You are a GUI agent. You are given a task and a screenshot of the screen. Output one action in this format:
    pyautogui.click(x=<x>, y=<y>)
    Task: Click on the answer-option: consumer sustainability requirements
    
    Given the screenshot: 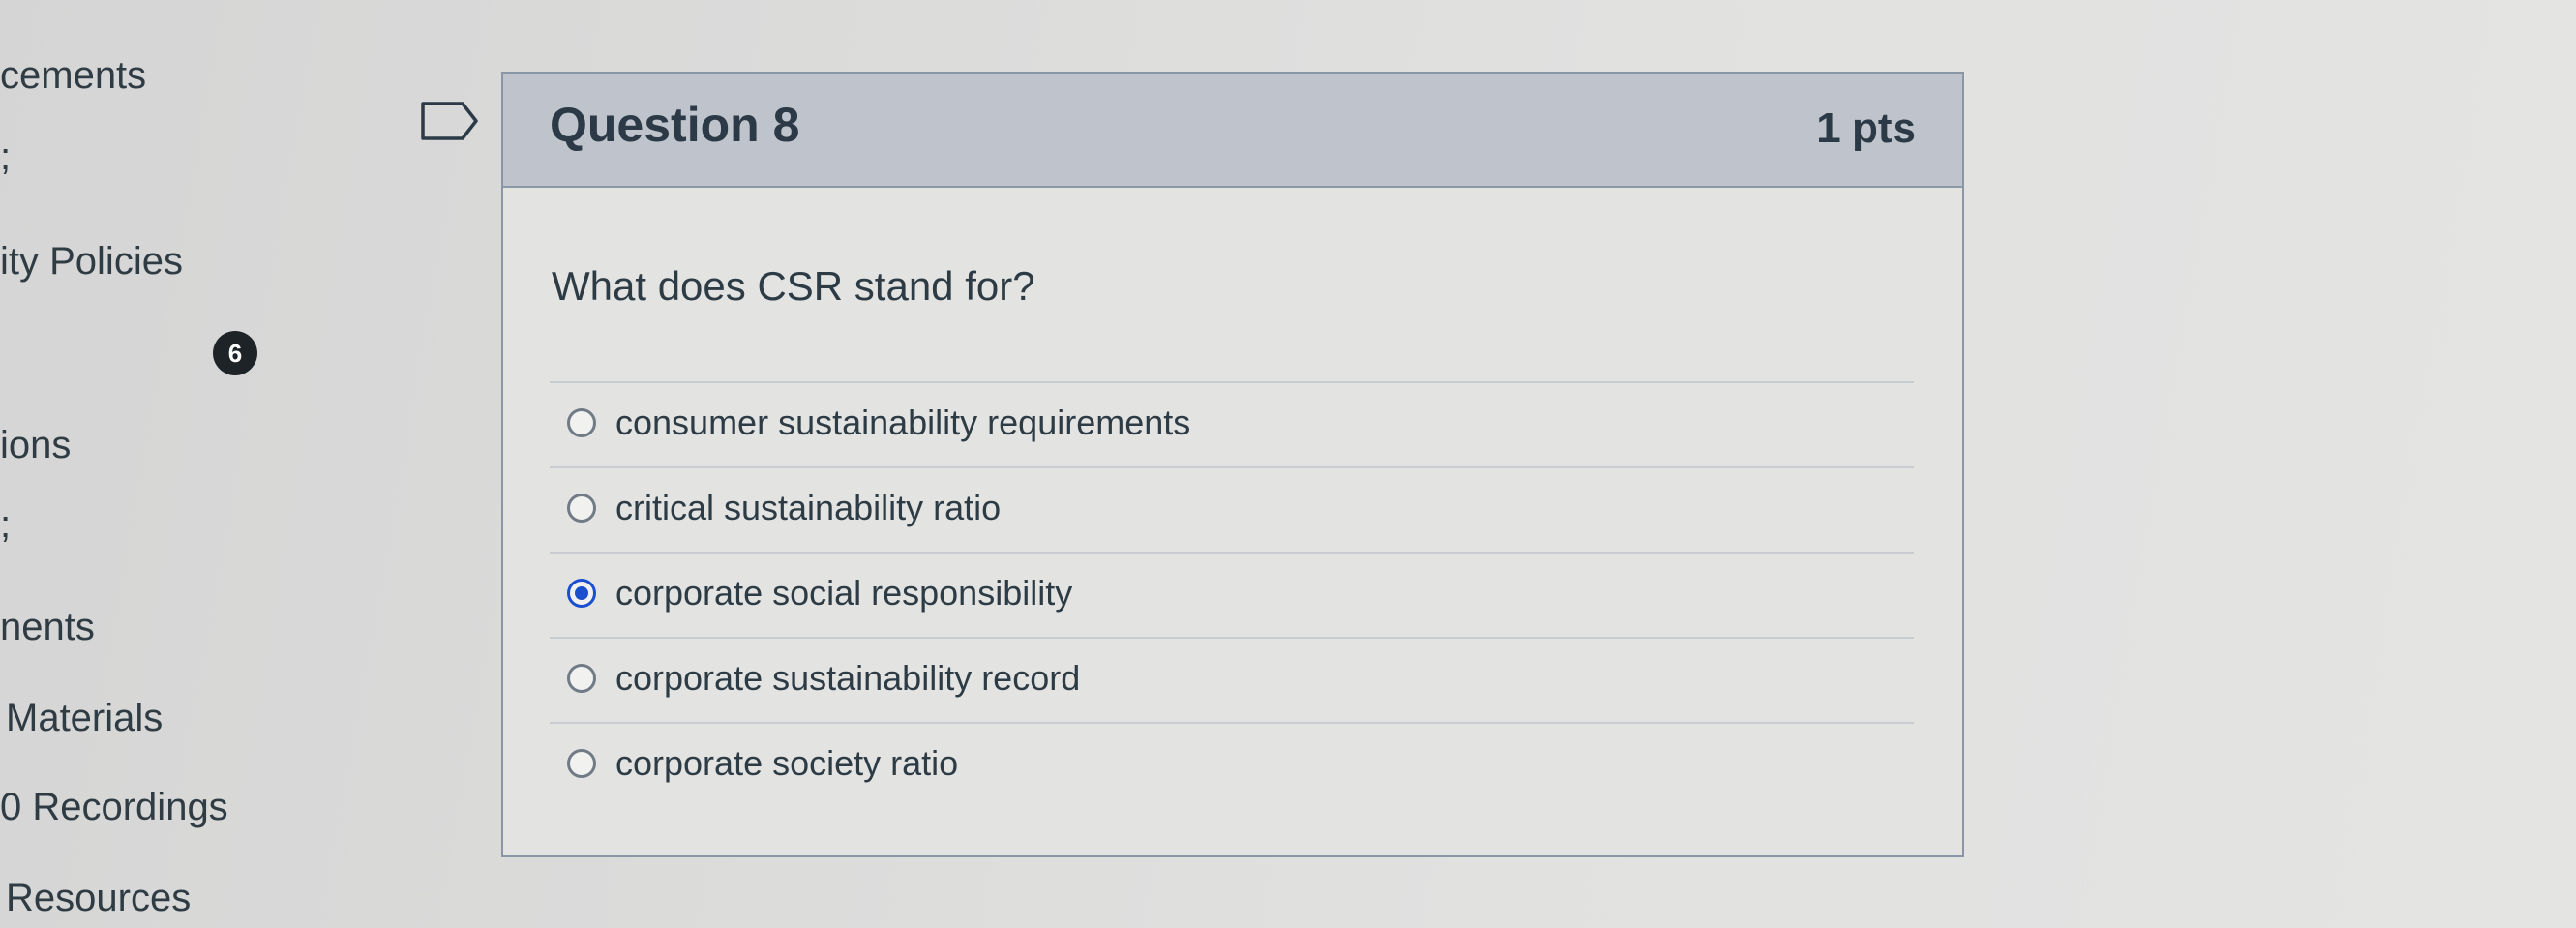 What is the action you would take?
    pyautogui.click(x=1232, y=424)
    